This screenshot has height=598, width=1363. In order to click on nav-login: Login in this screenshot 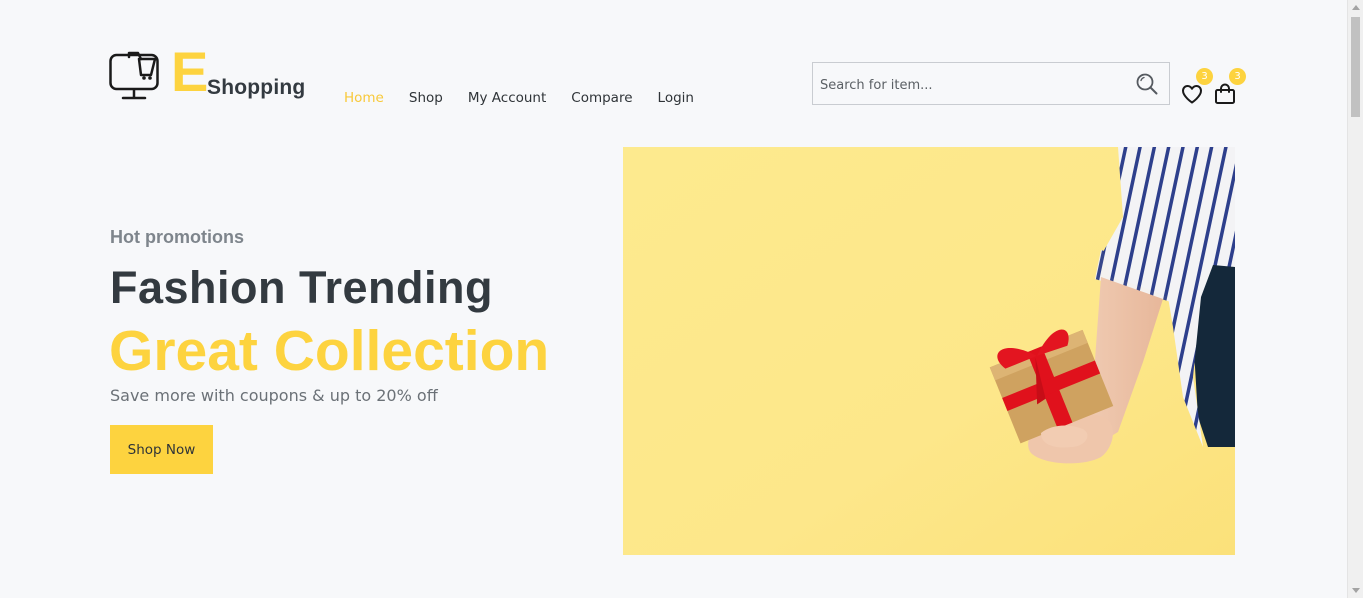, I will do `click(676, 98)`.